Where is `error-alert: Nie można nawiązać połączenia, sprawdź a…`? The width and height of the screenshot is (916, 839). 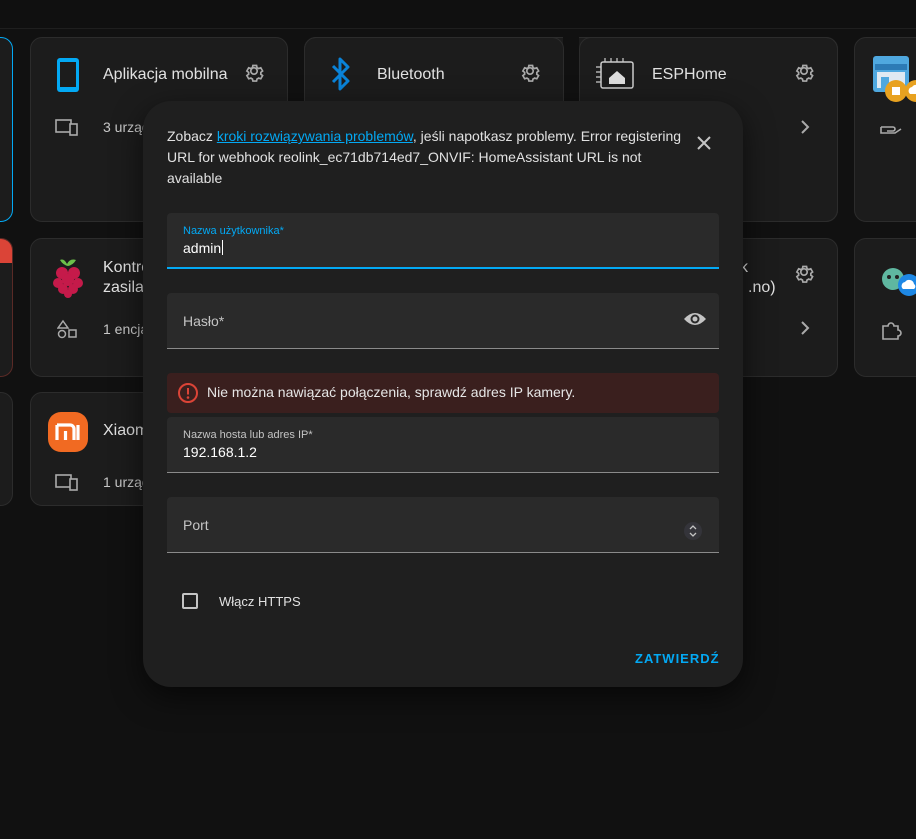
error-alert: Nie można nawiązać połączenia, sprawdź a… is located at coordinates (443, 393).